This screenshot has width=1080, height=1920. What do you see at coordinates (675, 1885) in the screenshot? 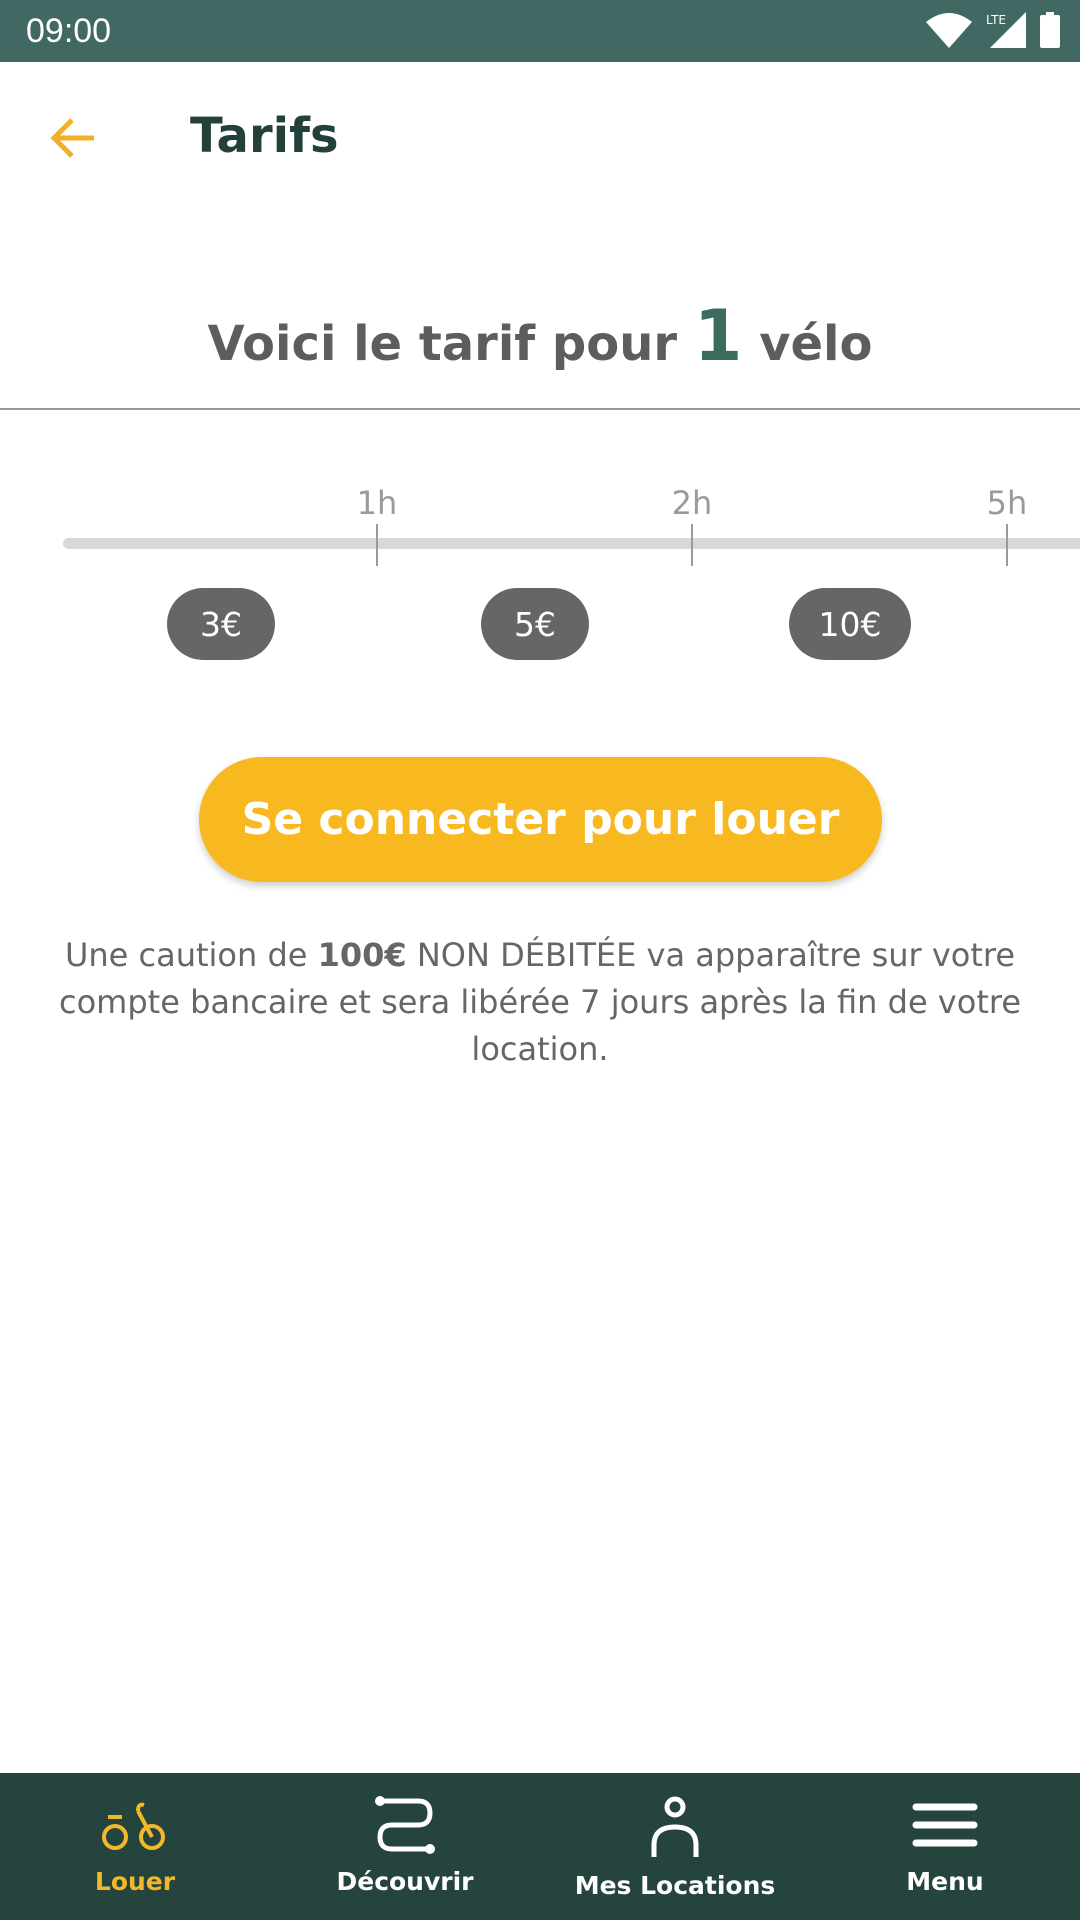
I see `nav-label: Mes Locations` at bounding box center [675, 1885].